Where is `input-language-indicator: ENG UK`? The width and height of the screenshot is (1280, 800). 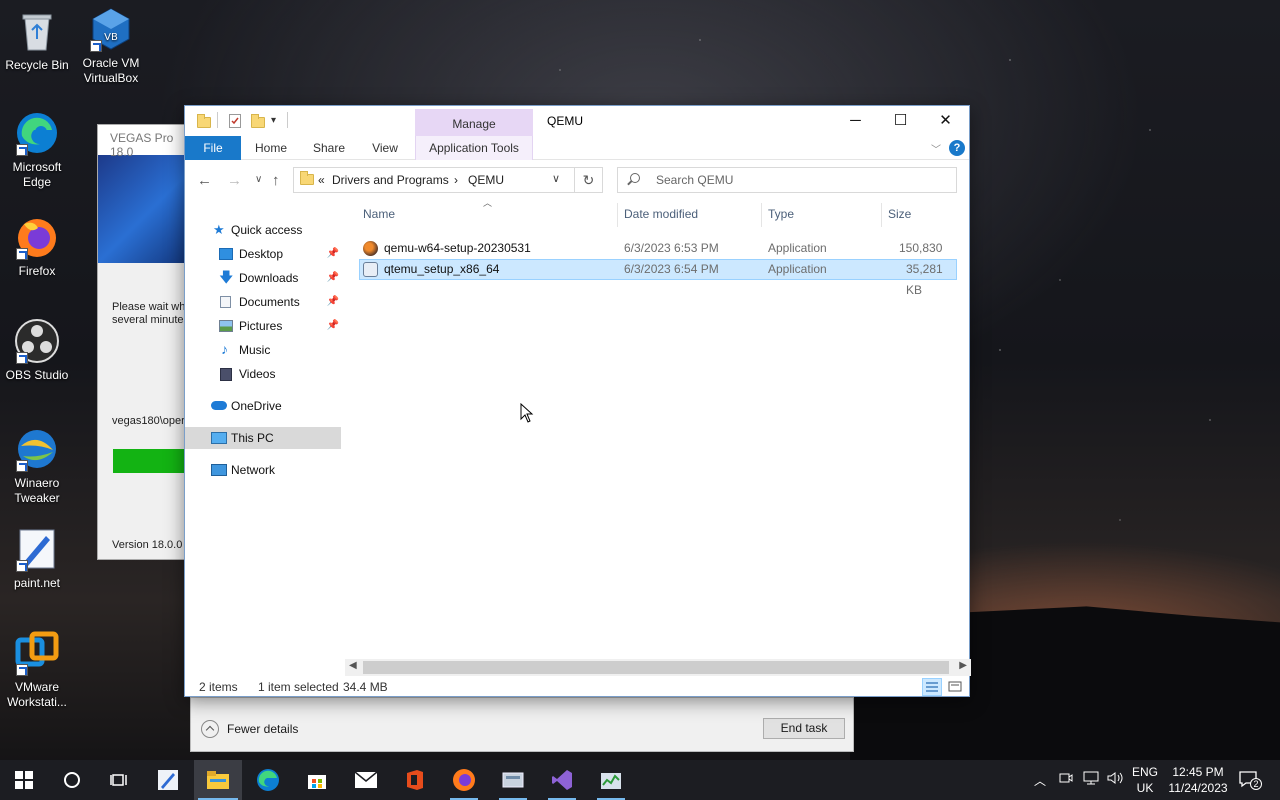 input-language-indicator: ENG UK is located at coordinates (1145, 780).